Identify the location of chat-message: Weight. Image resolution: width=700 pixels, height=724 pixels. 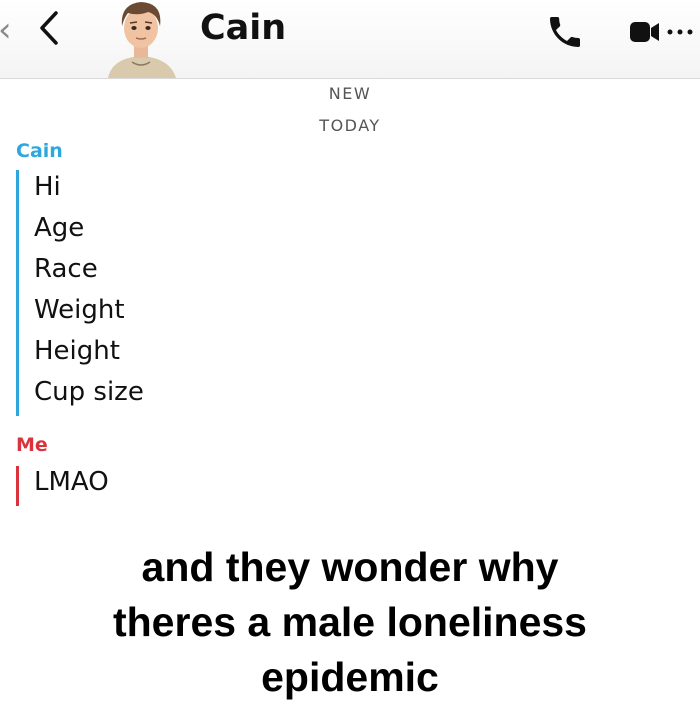
(79, 310).